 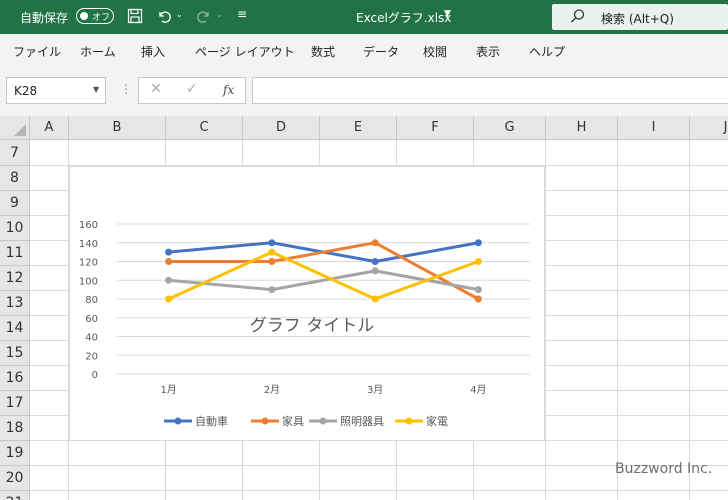 I want to click on y-tick-label: 100, so click(x=88, y=281).